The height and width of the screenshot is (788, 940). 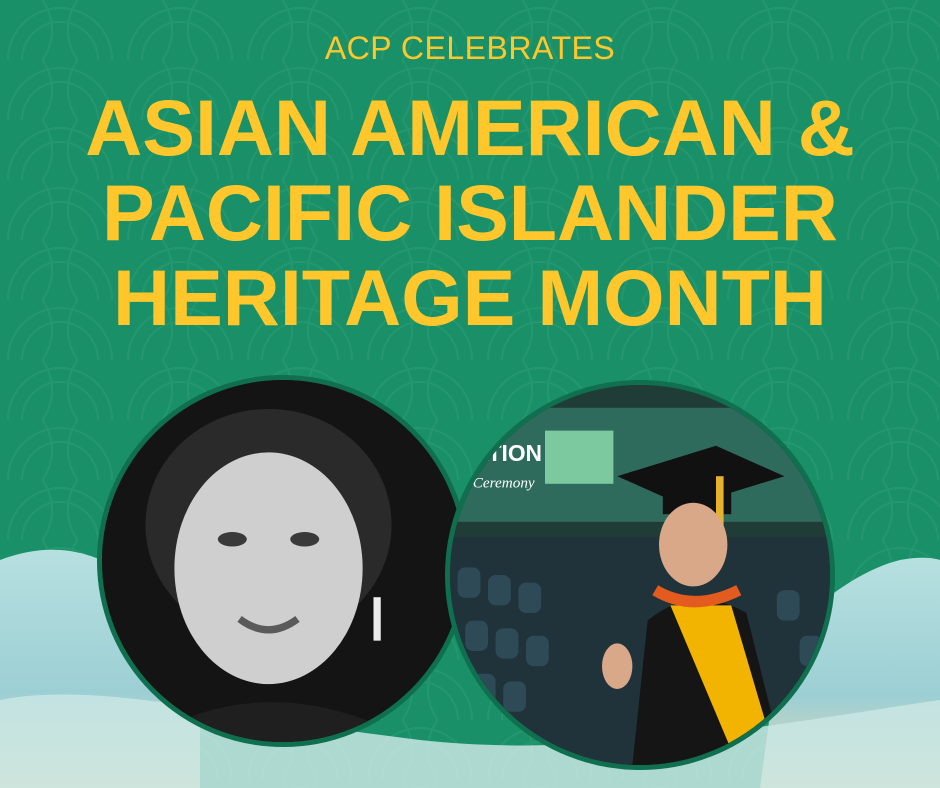 What do you see at coordinates (470, 127) in the screenshot?
I see `title-line-1: ASIAN AMERICAN &` at bounding box center [470, 127].